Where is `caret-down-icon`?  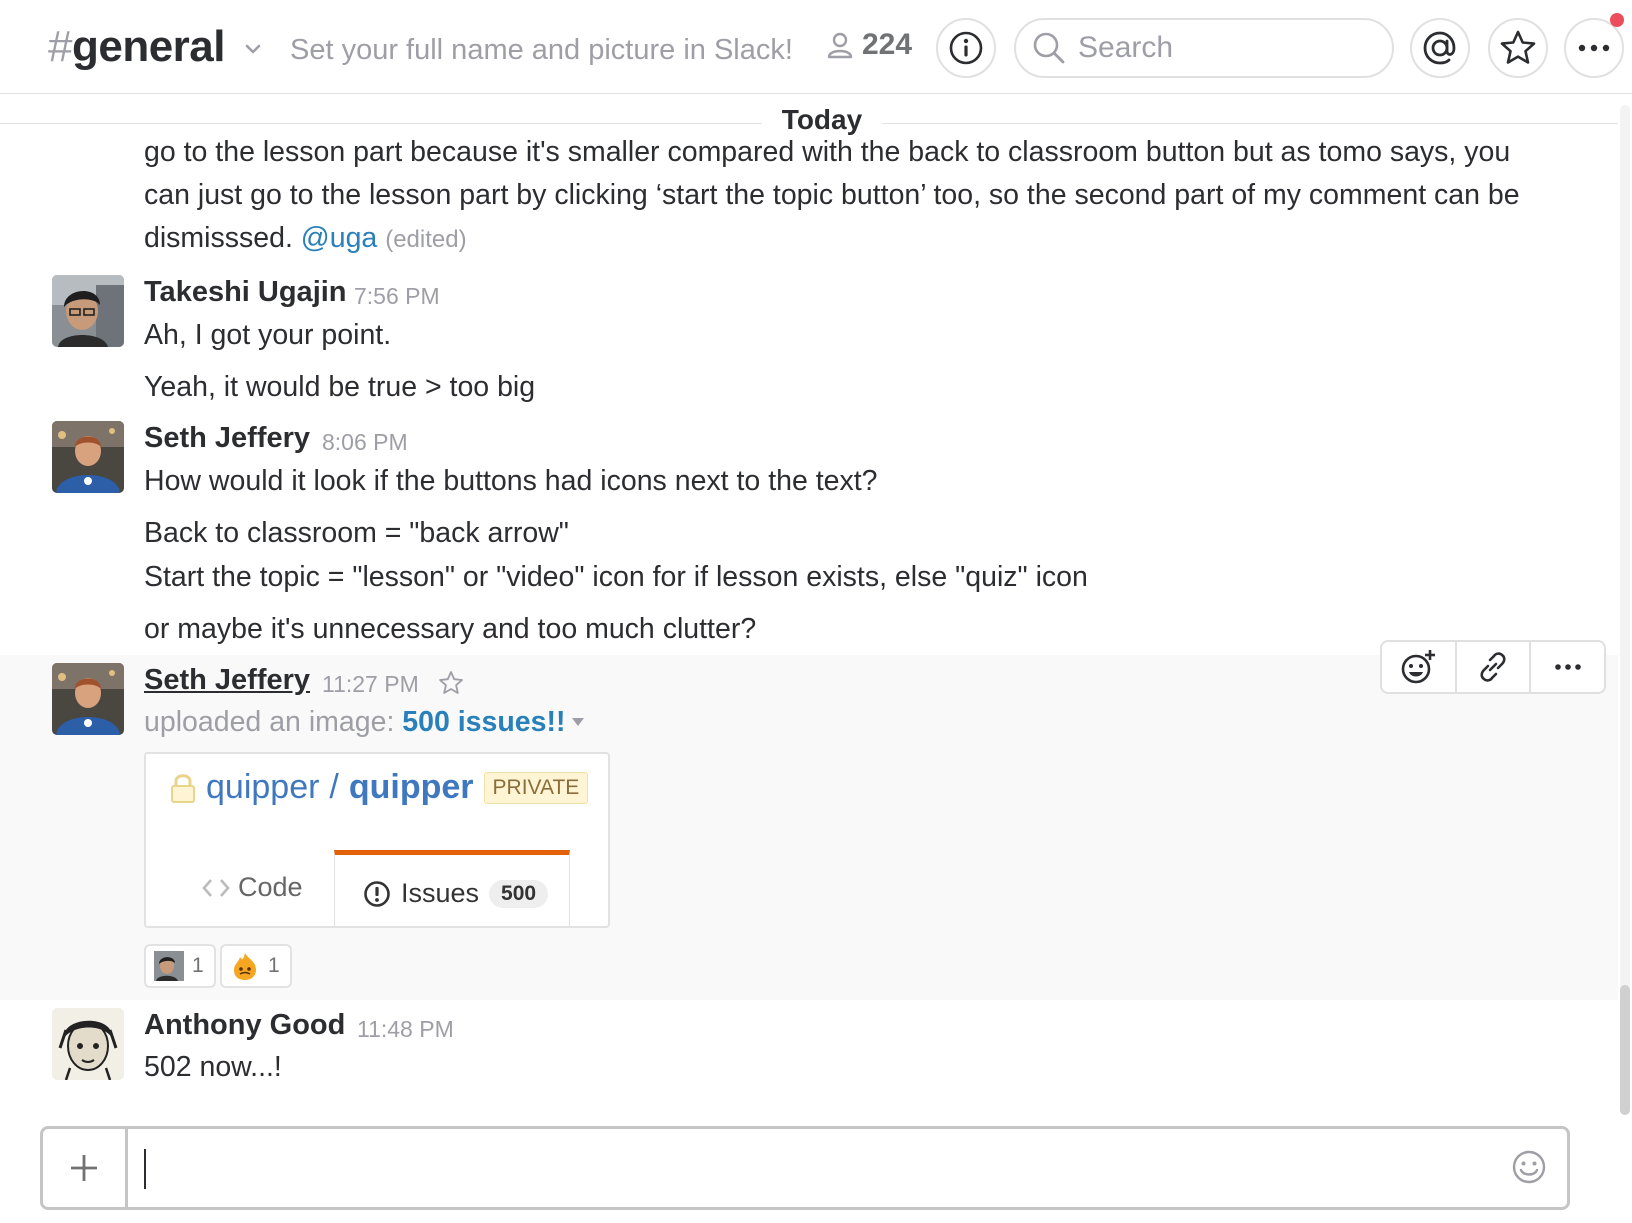 caret-down-icon is located at coordinates (578, 722).